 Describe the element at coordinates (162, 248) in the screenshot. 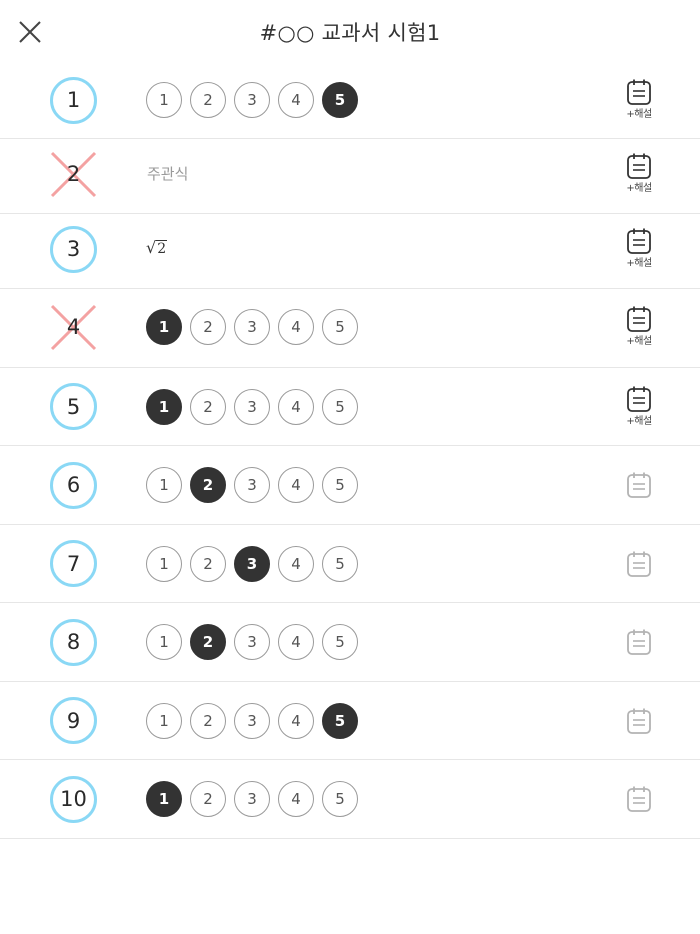

I see `sqrt-radicand: 2` at that location.